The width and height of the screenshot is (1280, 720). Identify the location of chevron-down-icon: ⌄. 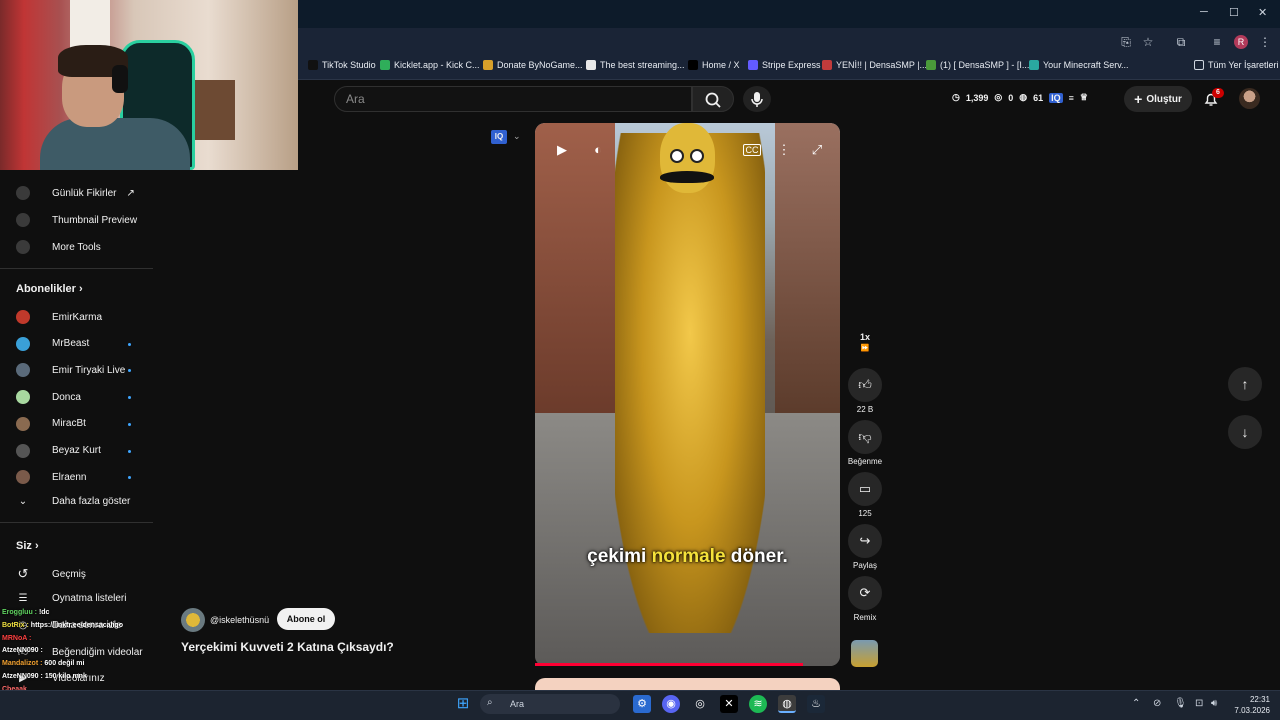
(517, 136).